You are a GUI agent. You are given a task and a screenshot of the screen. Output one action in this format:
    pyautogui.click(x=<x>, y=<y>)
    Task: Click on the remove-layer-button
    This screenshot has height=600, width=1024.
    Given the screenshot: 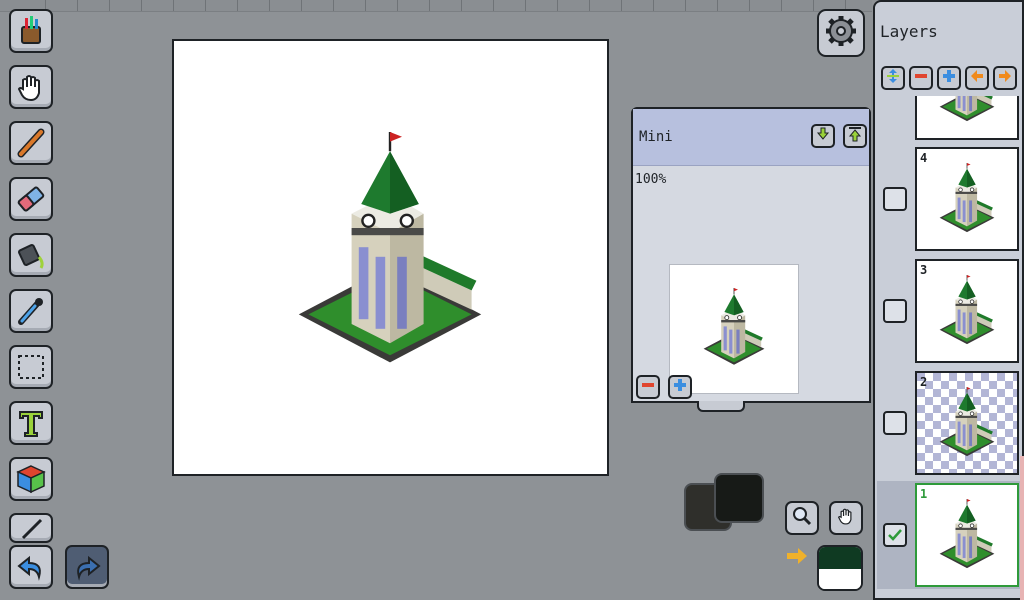 What is the action you would take?
    pyautogui.click(x=921, y=78)
    